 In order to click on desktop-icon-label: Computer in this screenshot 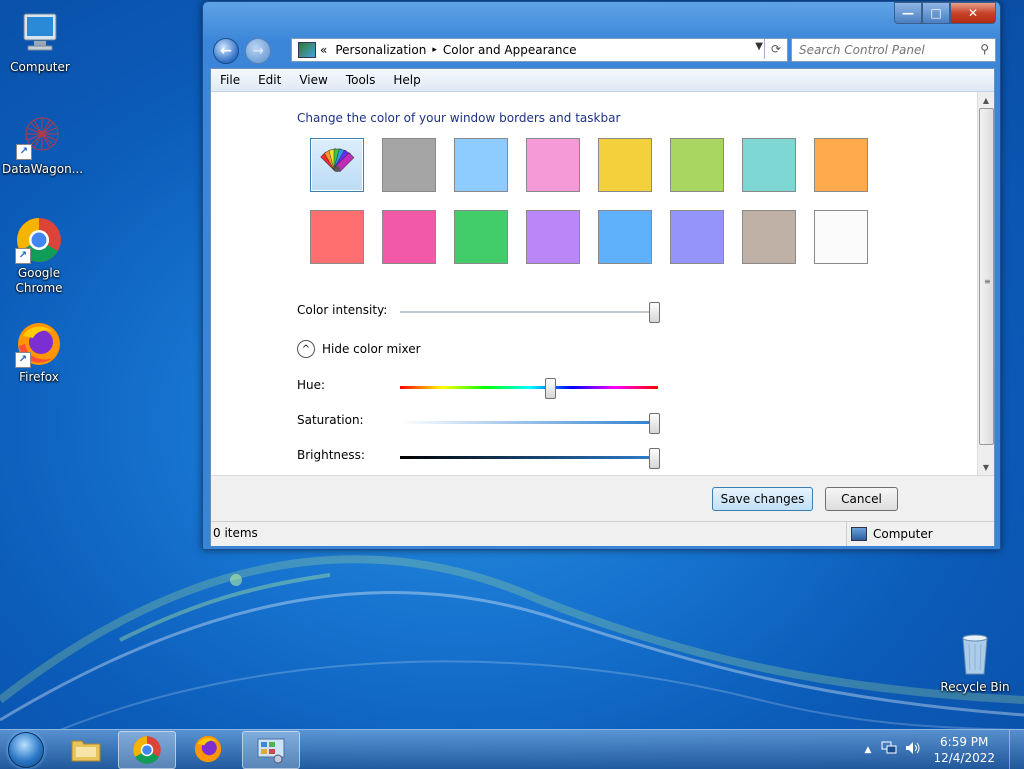, I will do `click(40, 67)`.